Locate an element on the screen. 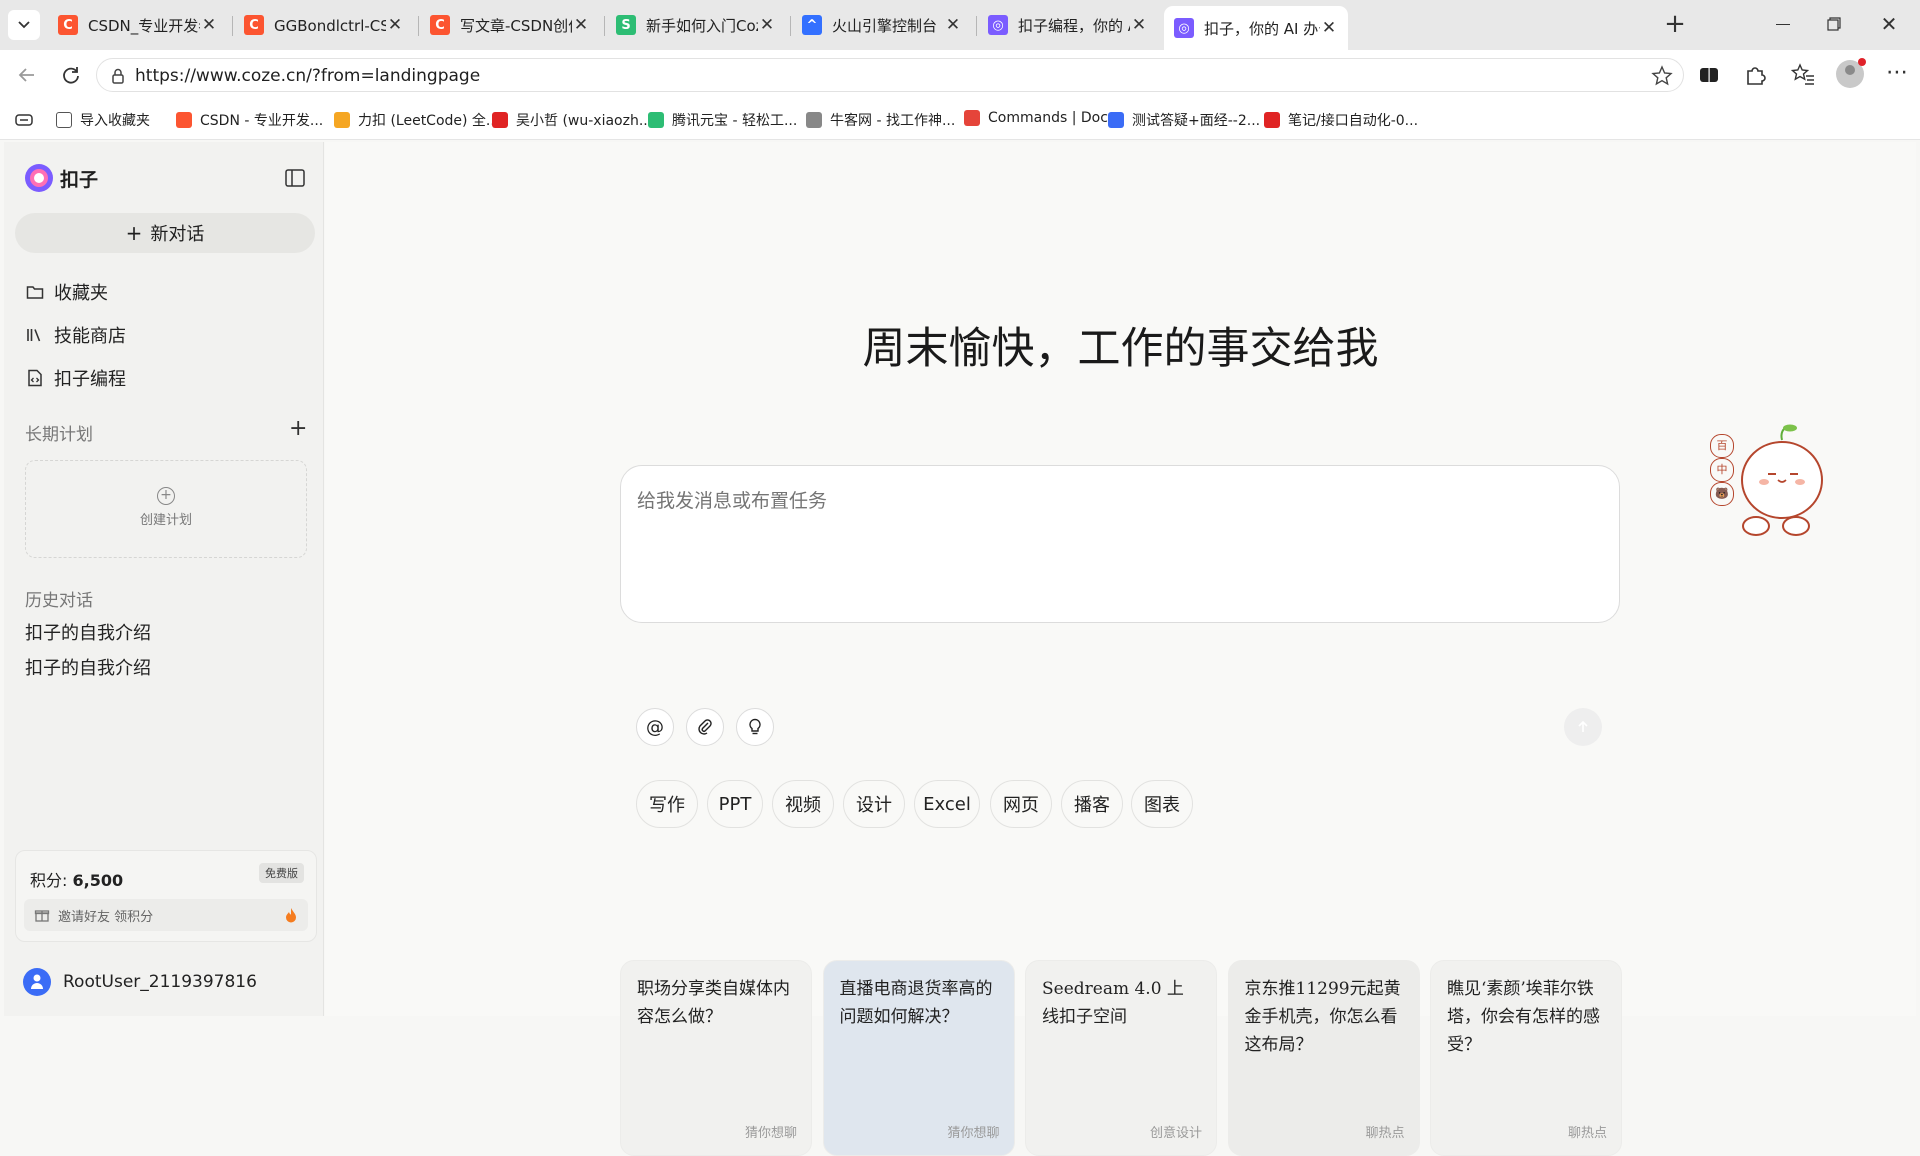 This screenshot has width=1920, height=1156. suggestion-card-tag: 猜你想聊 is located at coordinates (973, 1133).